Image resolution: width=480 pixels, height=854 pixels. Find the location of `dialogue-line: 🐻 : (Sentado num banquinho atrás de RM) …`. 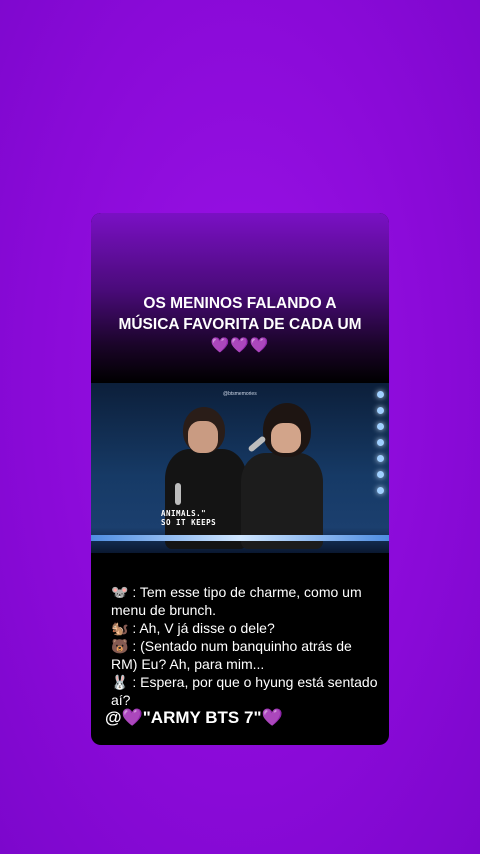

dialogue-line: 🐻 : (Sentado num banquinho atrás de RM) … is located at coordinates (231, 655).